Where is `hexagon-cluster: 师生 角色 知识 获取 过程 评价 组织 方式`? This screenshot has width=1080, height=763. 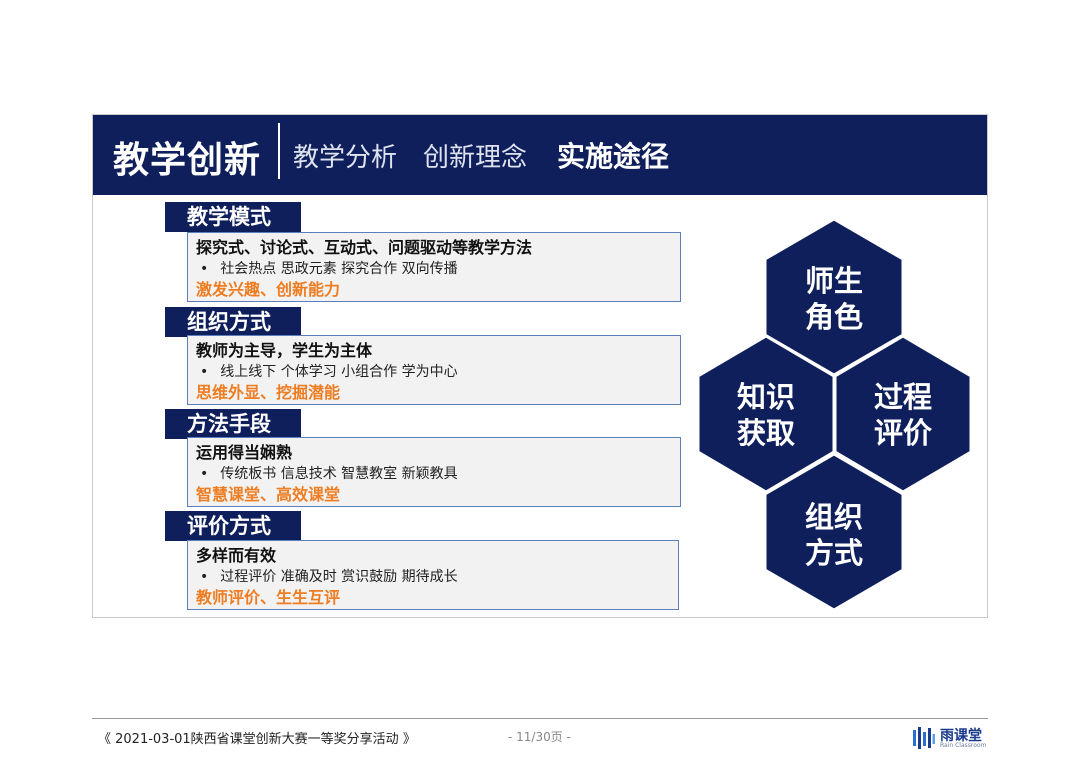 hexagon-cluster: 师生 角色 知识 获取 过程 评价 组织 方式 is located at coordinates (838, 416).